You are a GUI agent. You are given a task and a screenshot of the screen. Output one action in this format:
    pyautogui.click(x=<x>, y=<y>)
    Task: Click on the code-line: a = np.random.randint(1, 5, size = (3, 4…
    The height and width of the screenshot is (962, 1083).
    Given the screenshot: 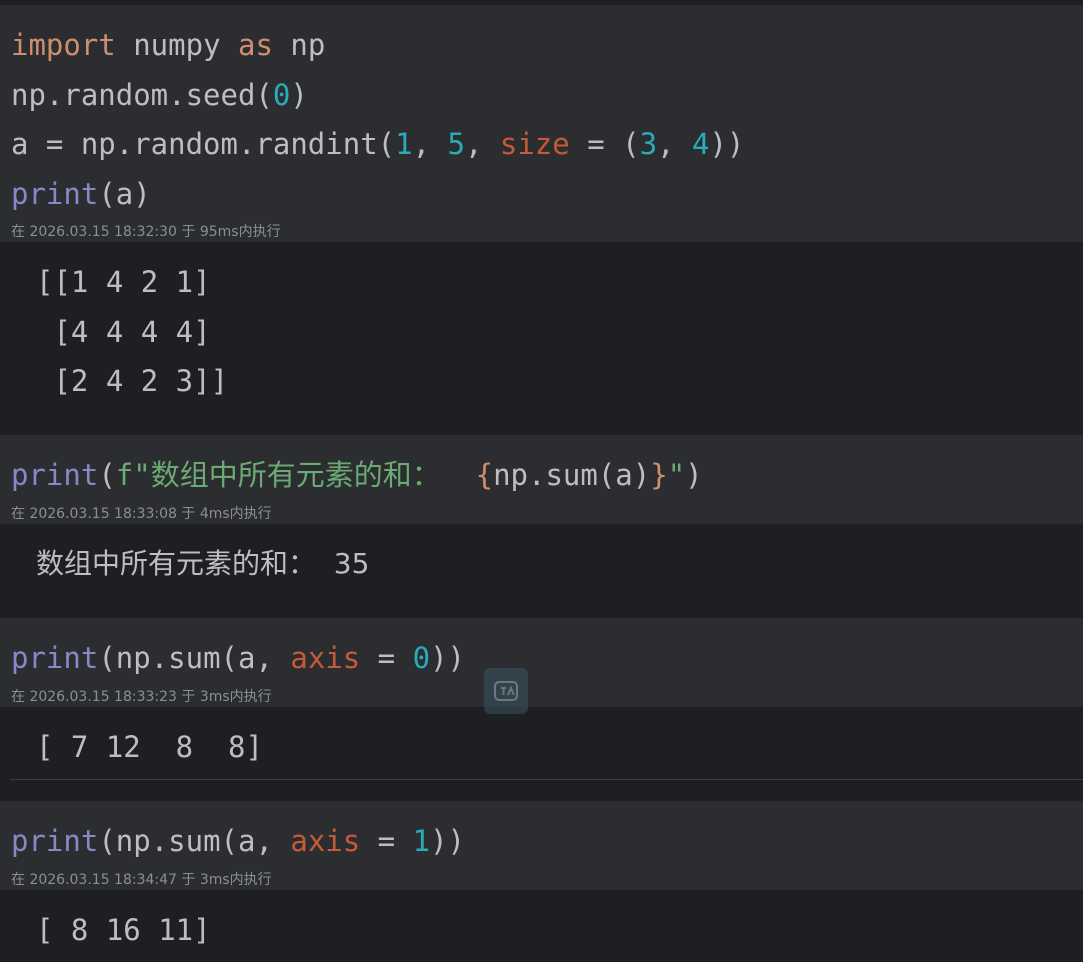 What is the action you would take?
    pyautogui.click(x=377, y=144)
    